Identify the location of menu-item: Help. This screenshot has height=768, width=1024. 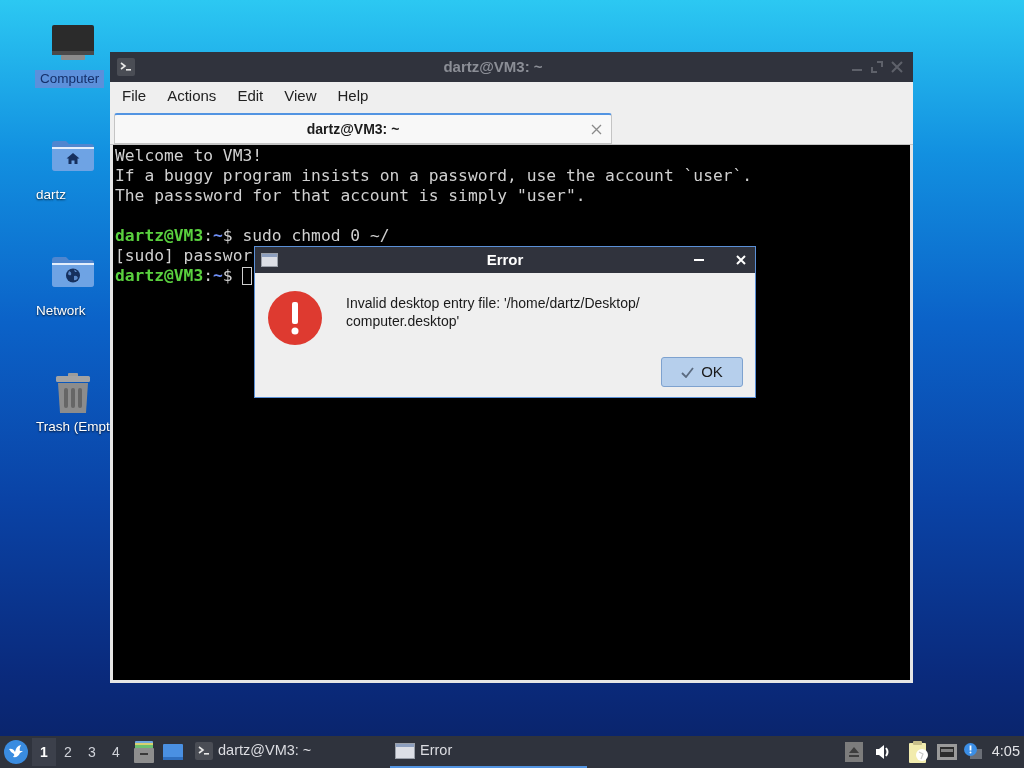
(353, 96).